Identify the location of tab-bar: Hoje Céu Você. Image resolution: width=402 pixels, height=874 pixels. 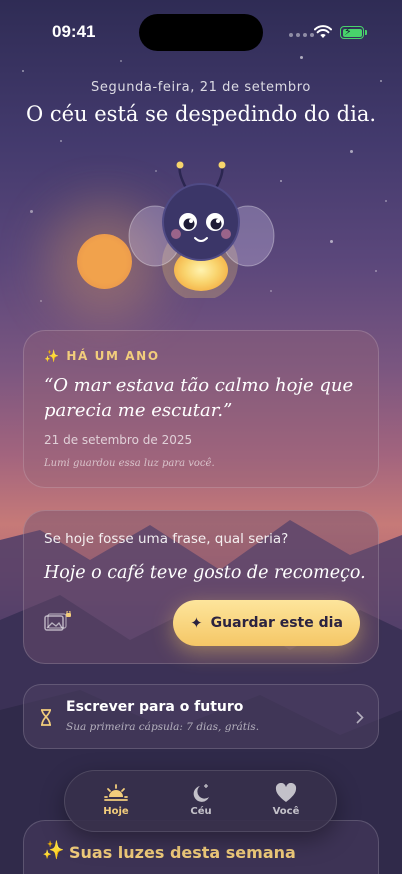
(200, 801).